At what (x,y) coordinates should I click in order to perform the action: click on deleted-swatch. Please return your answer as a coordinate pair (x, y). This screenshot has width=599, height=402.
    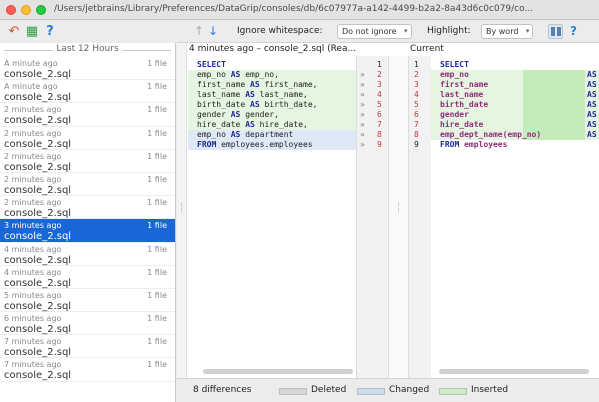
    Looking at the image, I should click on (293, 391).